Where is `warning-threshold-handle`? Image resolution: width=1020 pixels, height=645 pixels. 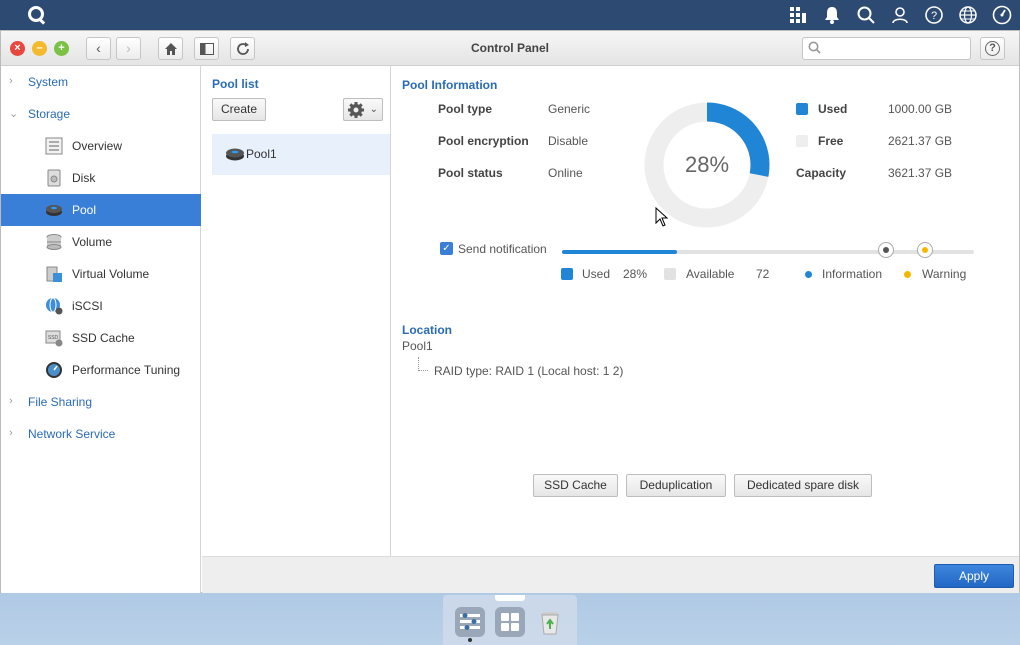
warning-threshold-handle is located at coordinates (925, 250).